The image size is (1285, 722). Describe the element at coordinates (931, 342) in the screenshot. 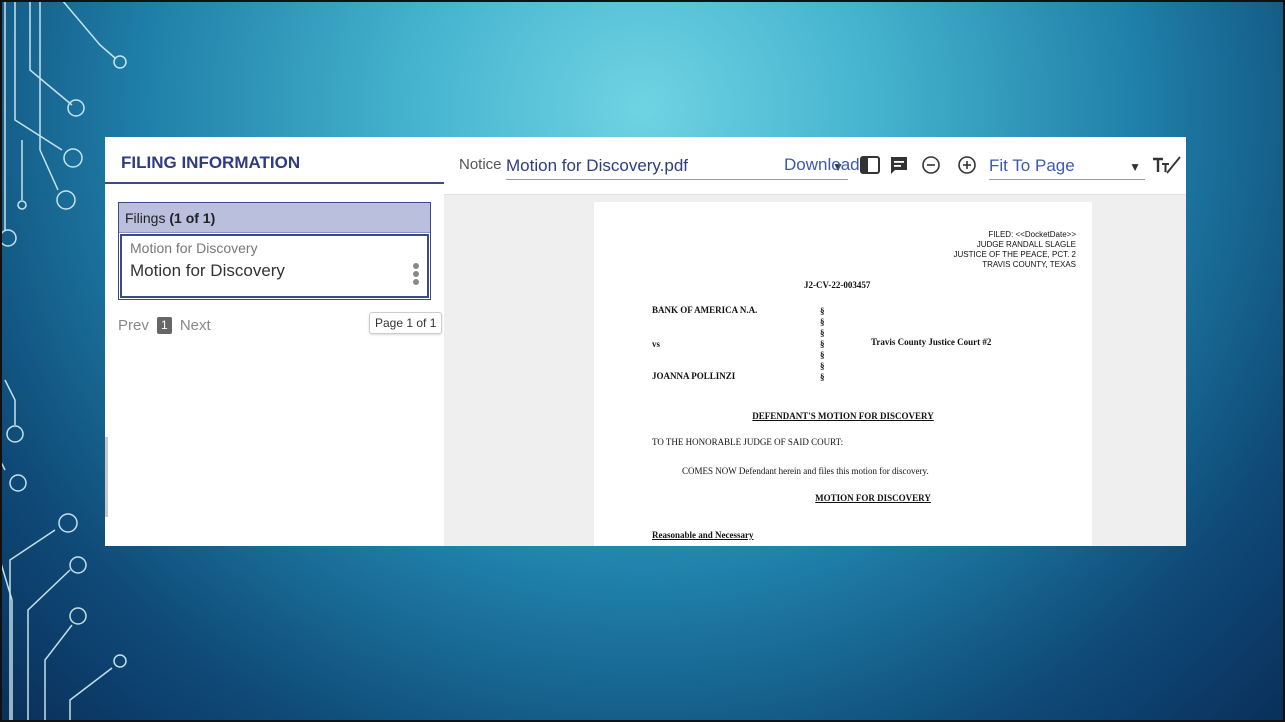

I see `court-name: Travis County Justice Court #2` at that location.